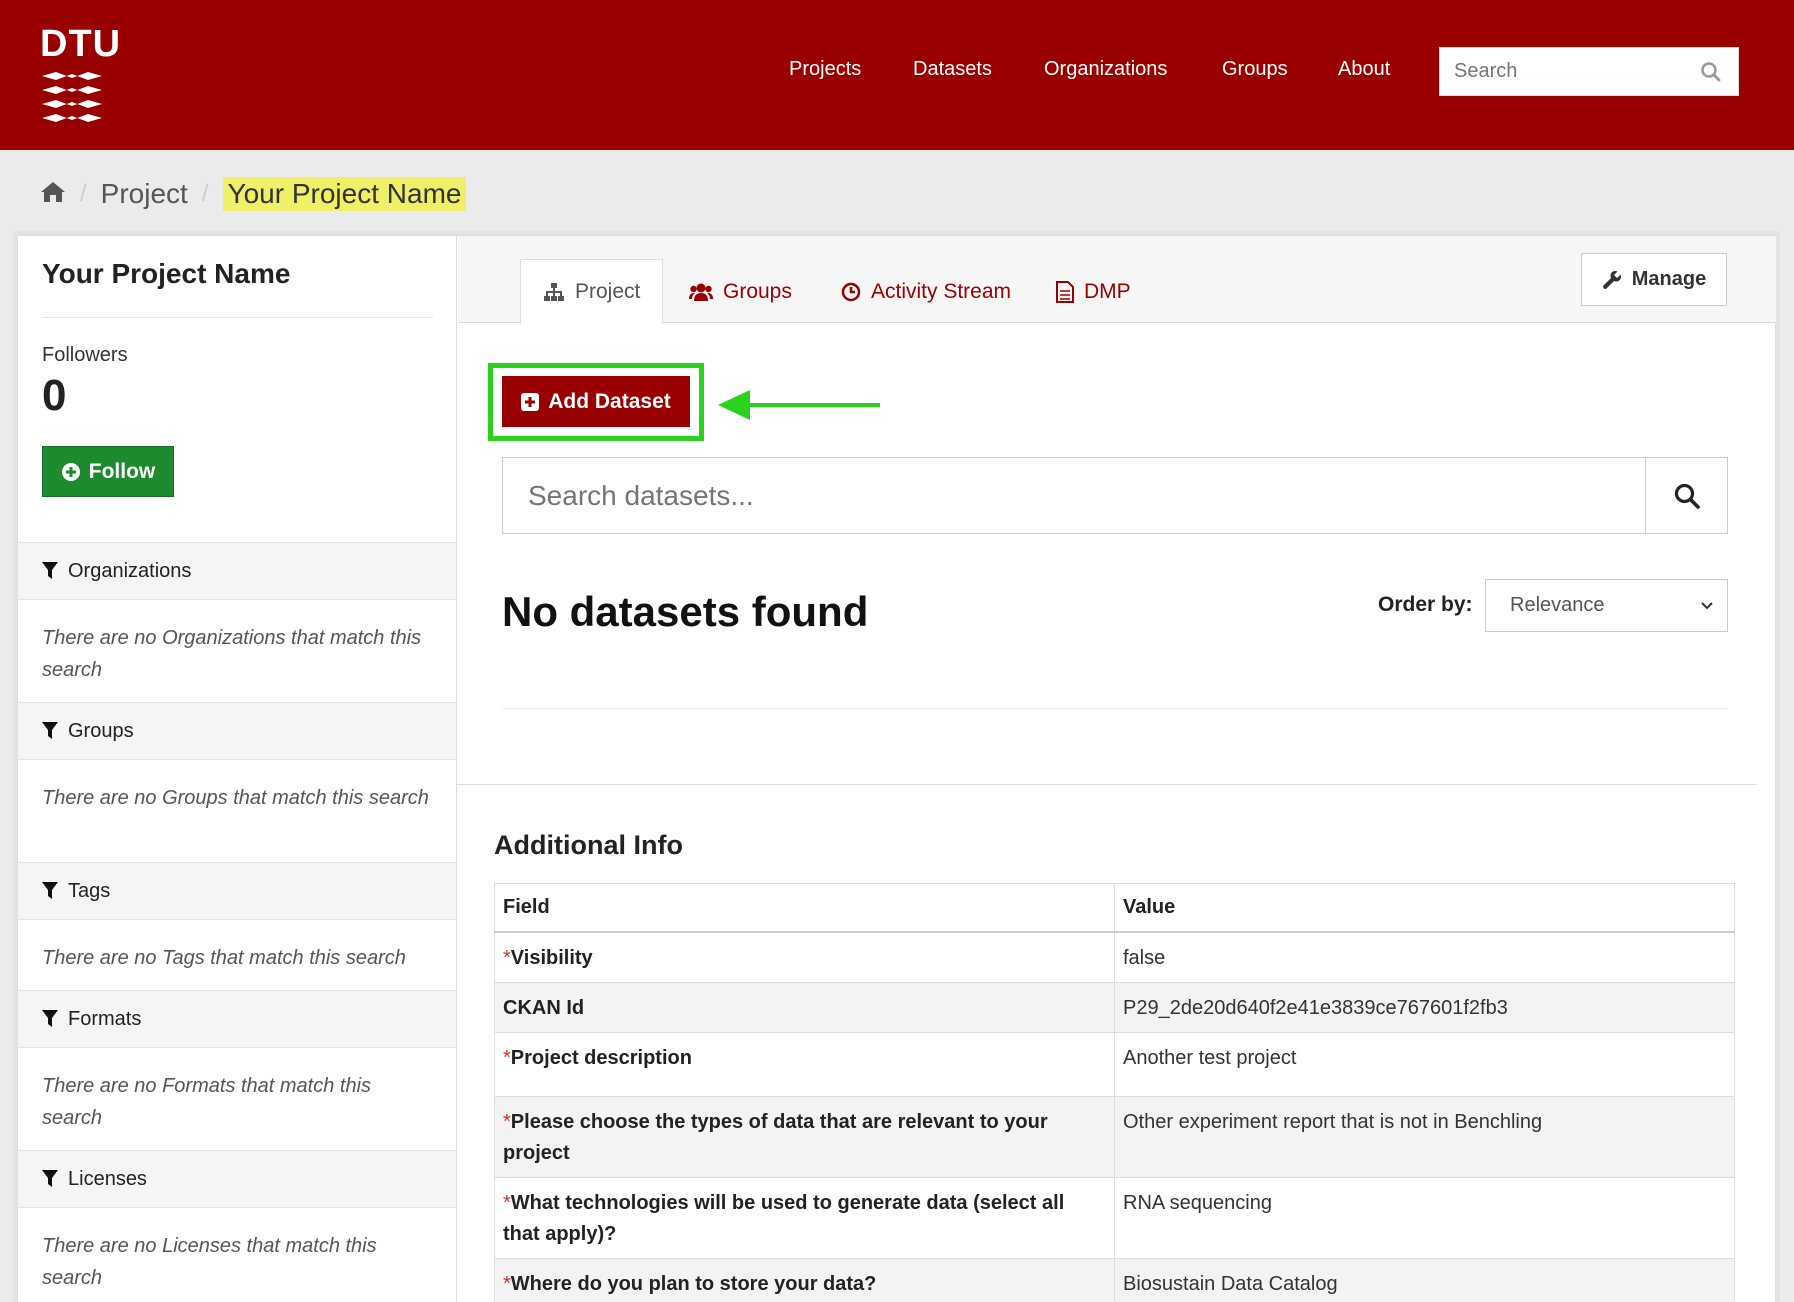 Image resolution: width=1794 pixels, height=1302 pixels. Describe the element at coordinates (85, 355) in the screenshot. I see `followers-label: Followers` at that location.